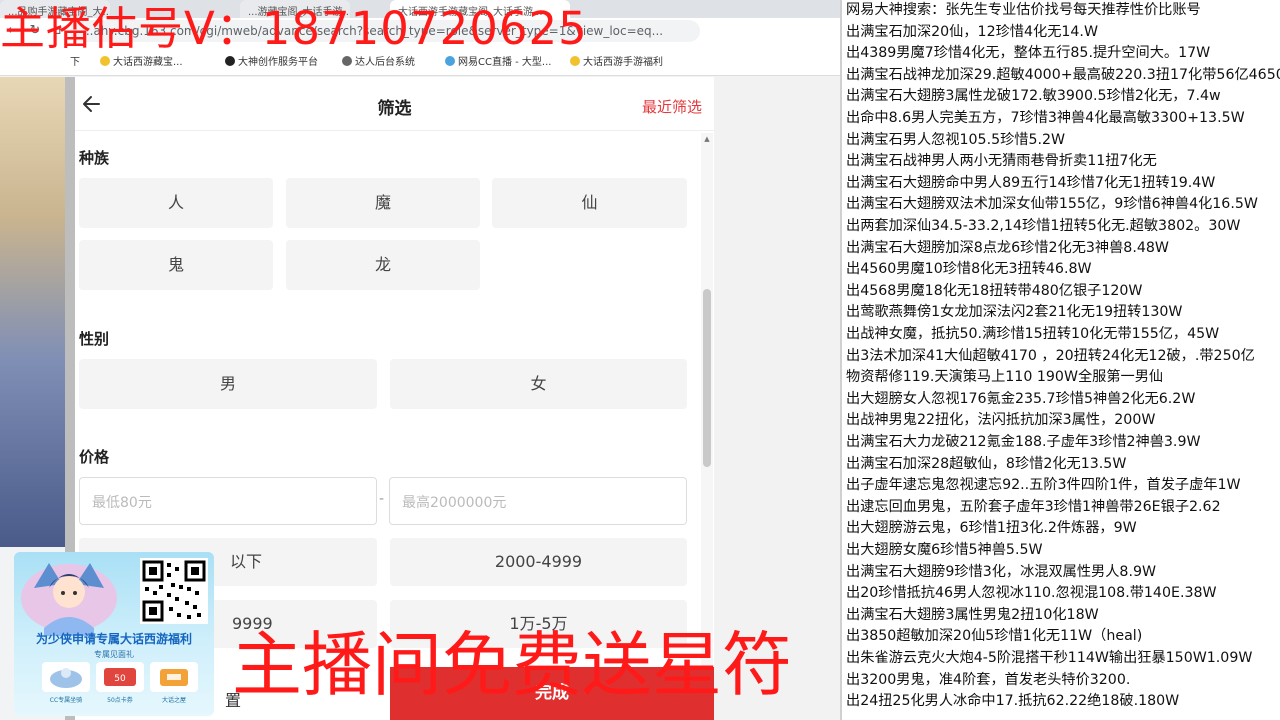  Describe the element at coordinates (347, 61) in the screenshot. I see `globe-icon` at that location.